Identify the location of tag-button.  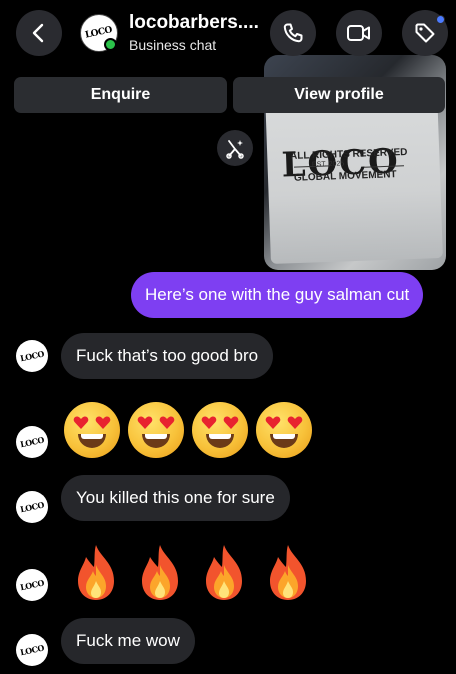
(425, 33).